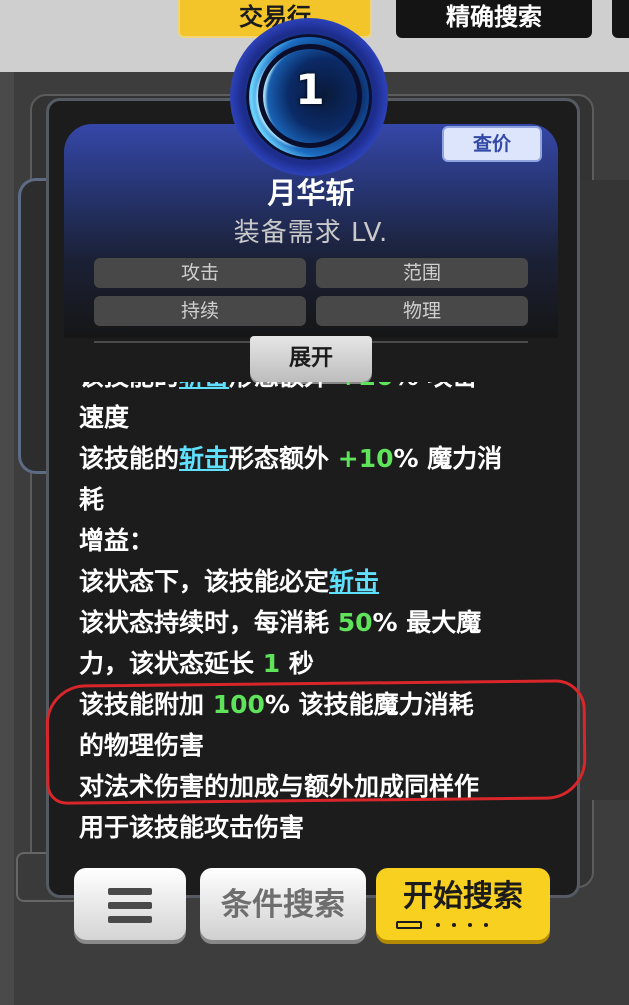 The width and height of the screenshot is (629, 1005). I want to click on description-text: 增益：, so click(117, 540).